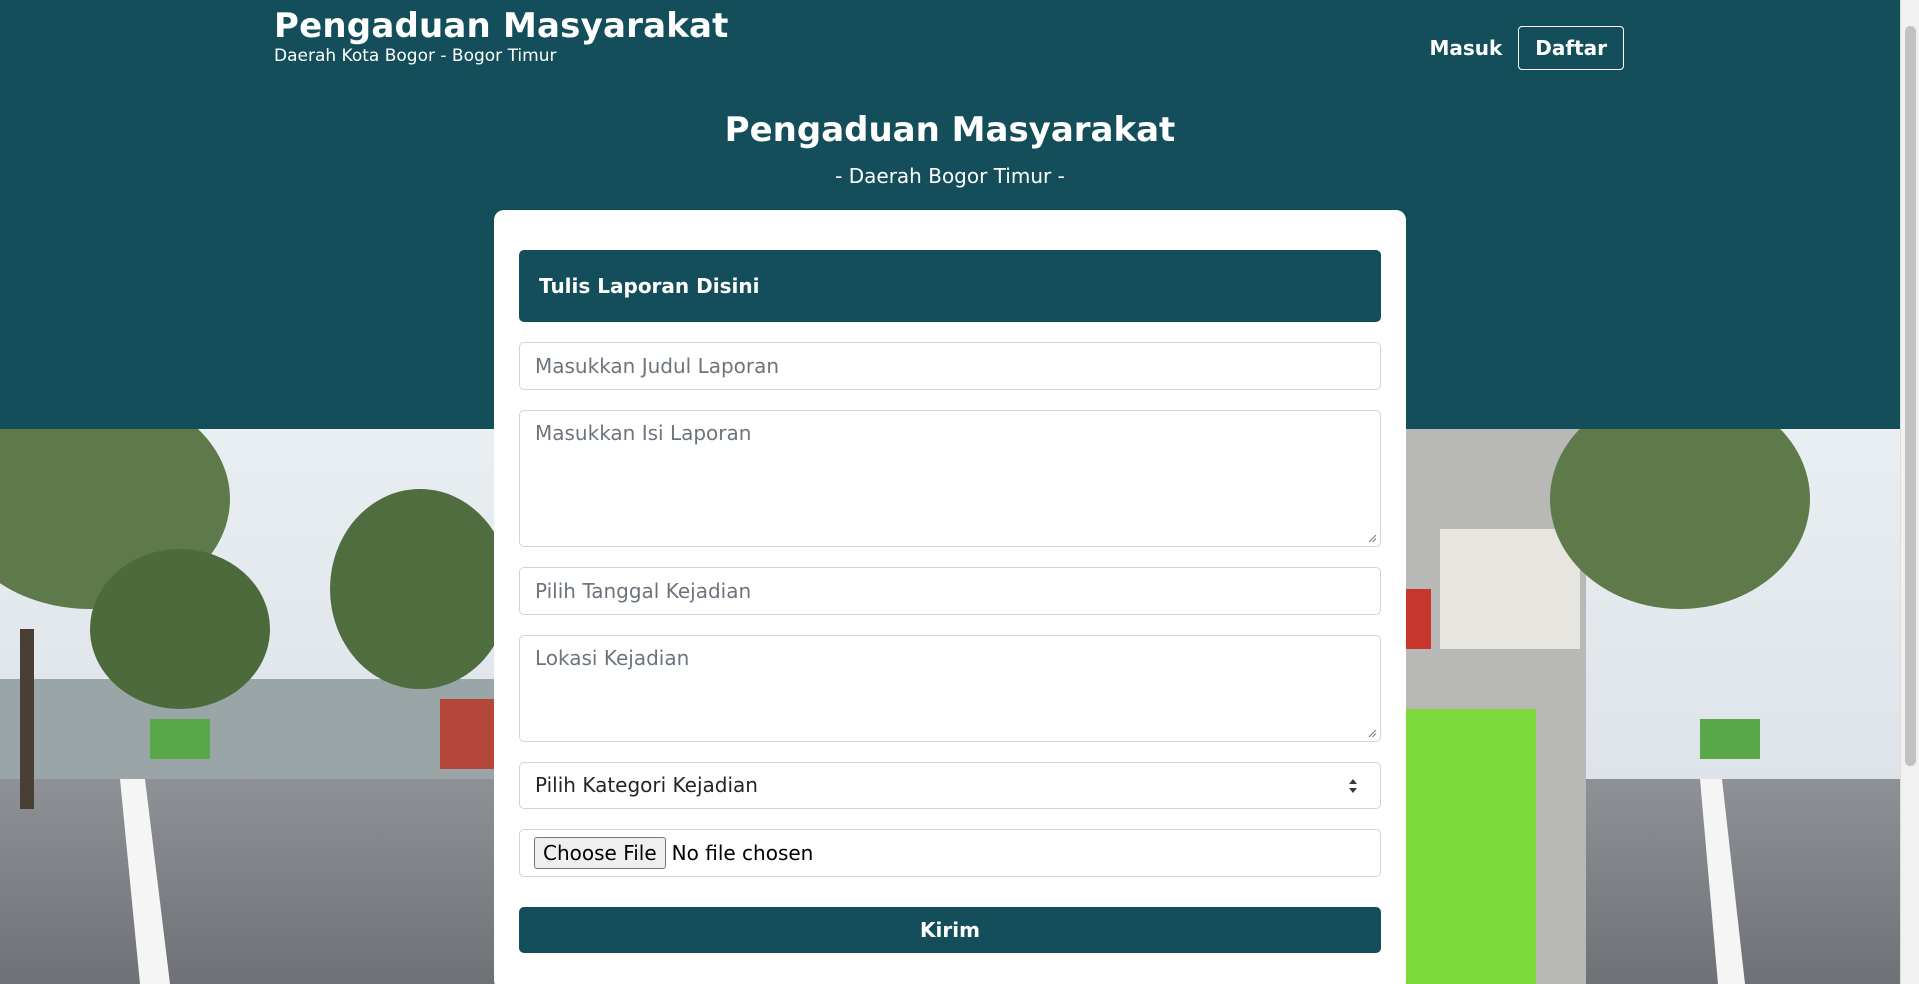 The width and height of the screenshot is (1919, 984). Describe the element at coordinates (501, 26) in the screenshot. I see `brand-title: Pengaduan Masyarakat` at that location.